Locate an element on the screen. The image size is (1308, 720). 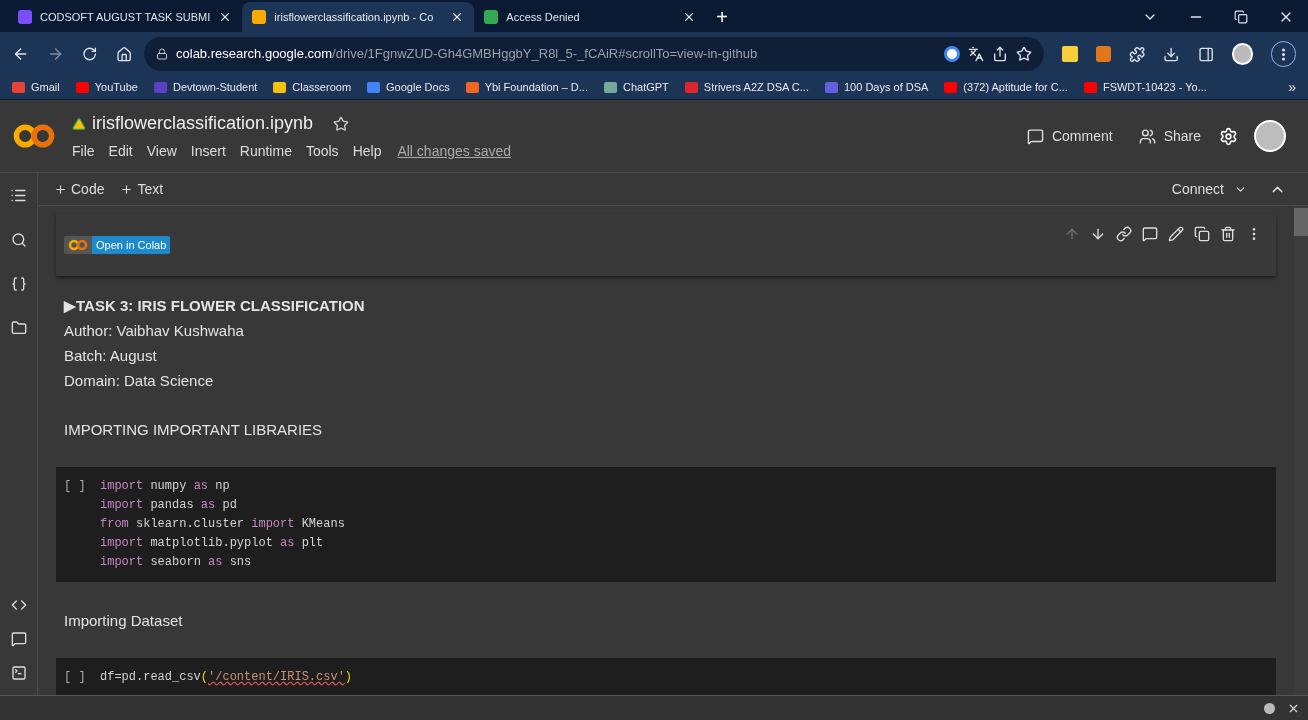
code-cell: [ ] import numpy as np import pandas as pd from sklearn.cluster import KMeans import matplotlib.pyplot as plt import seaborn as sns is located at coordinates (666, 524).